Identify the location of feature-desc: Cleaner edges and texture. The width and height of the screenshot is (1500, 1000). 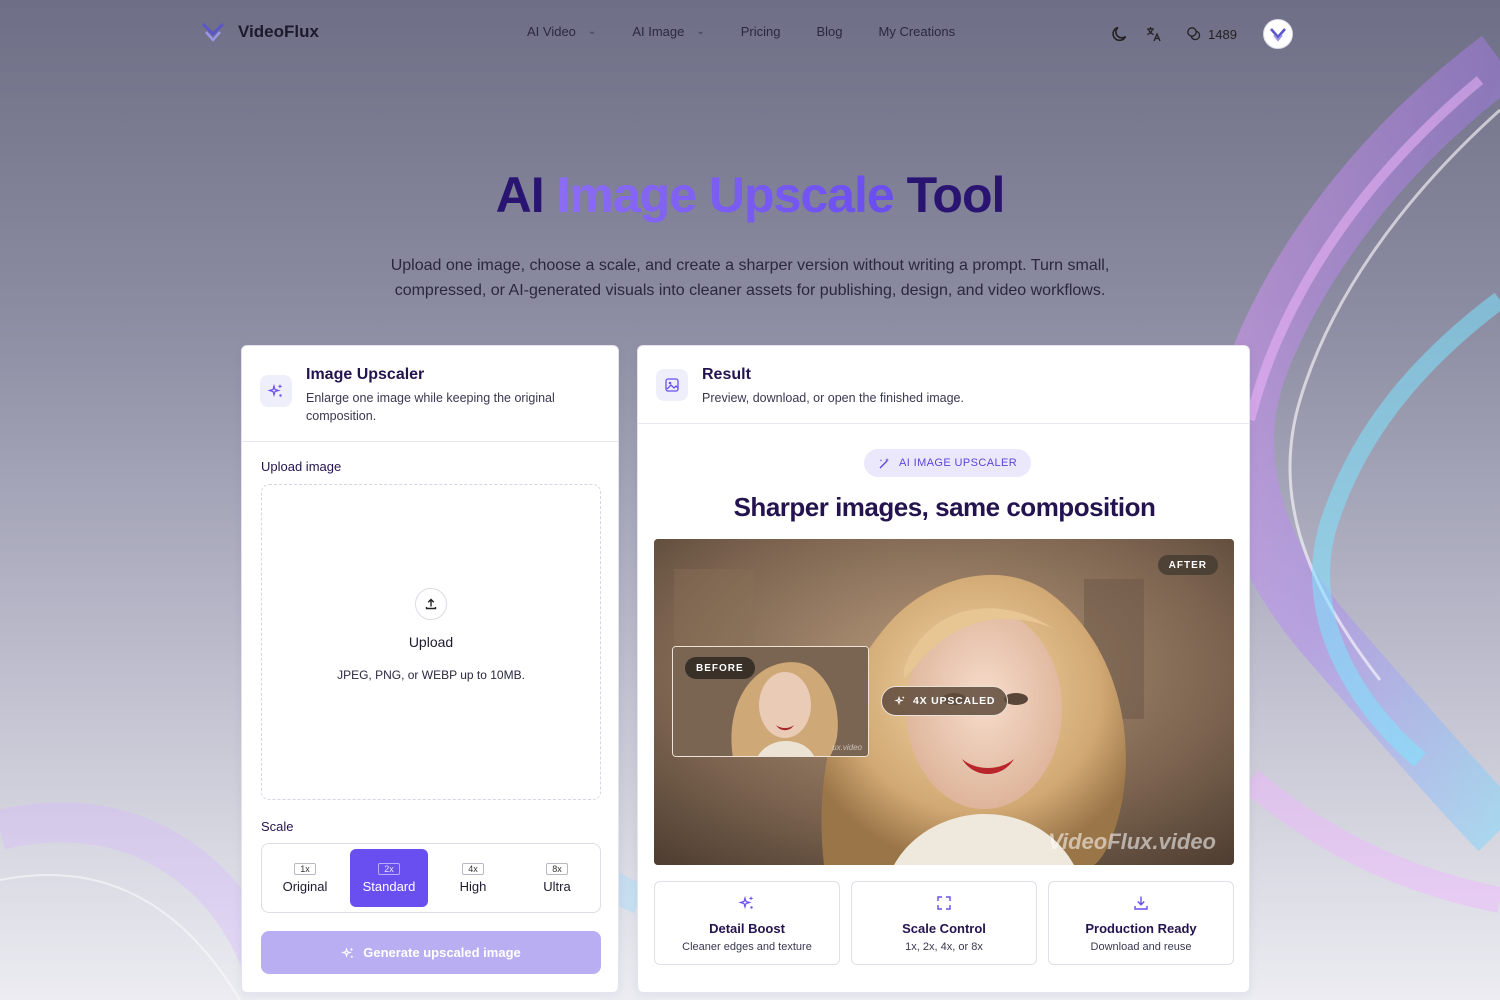
(747, 947).